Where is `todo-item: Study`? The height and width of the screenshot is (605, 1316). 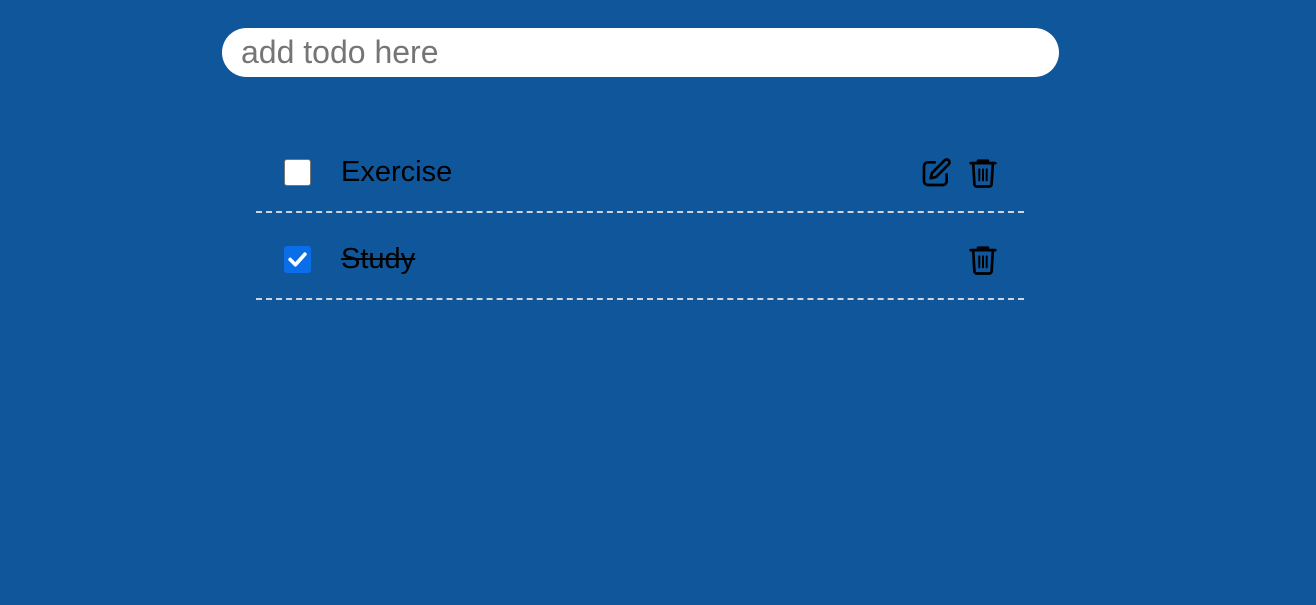
todo-item: Study is located at coordinates (640, 258).